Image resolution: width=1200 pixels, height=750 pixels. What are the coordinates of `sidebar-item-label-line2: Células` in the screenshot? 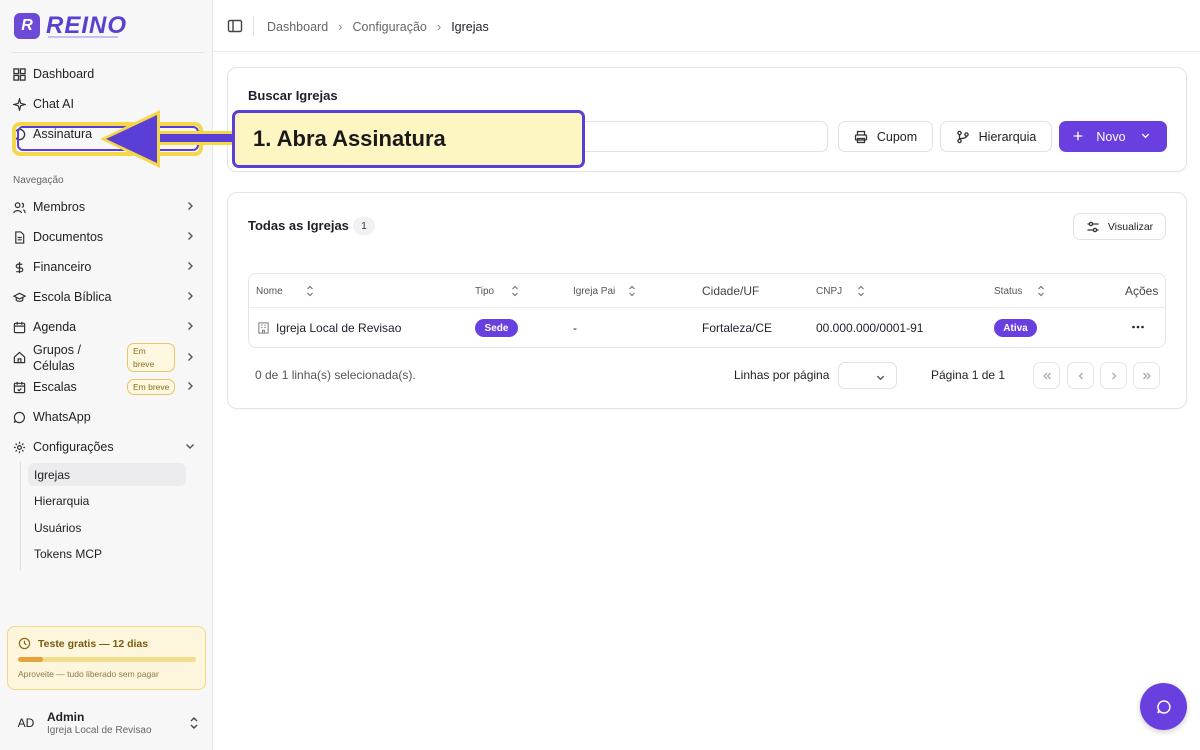 It's located at (54, 366).